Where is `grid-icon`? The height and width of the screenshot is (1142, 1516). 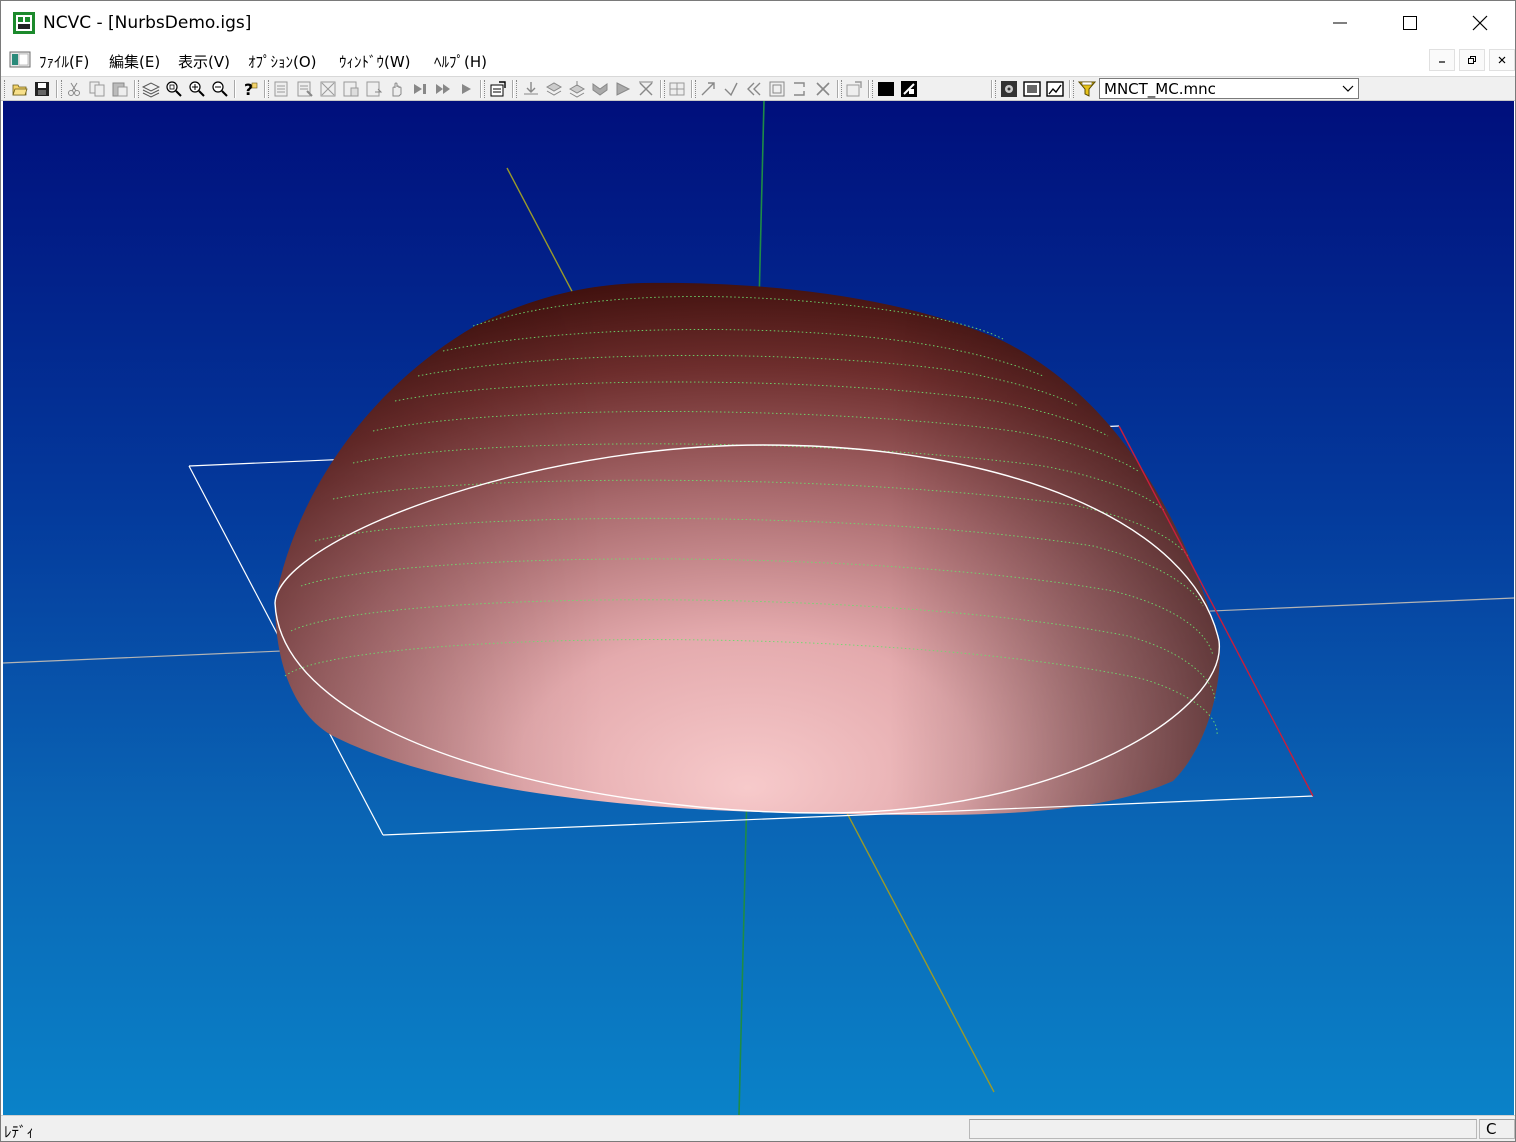
grid-icon is located at coordinates (677, 89).